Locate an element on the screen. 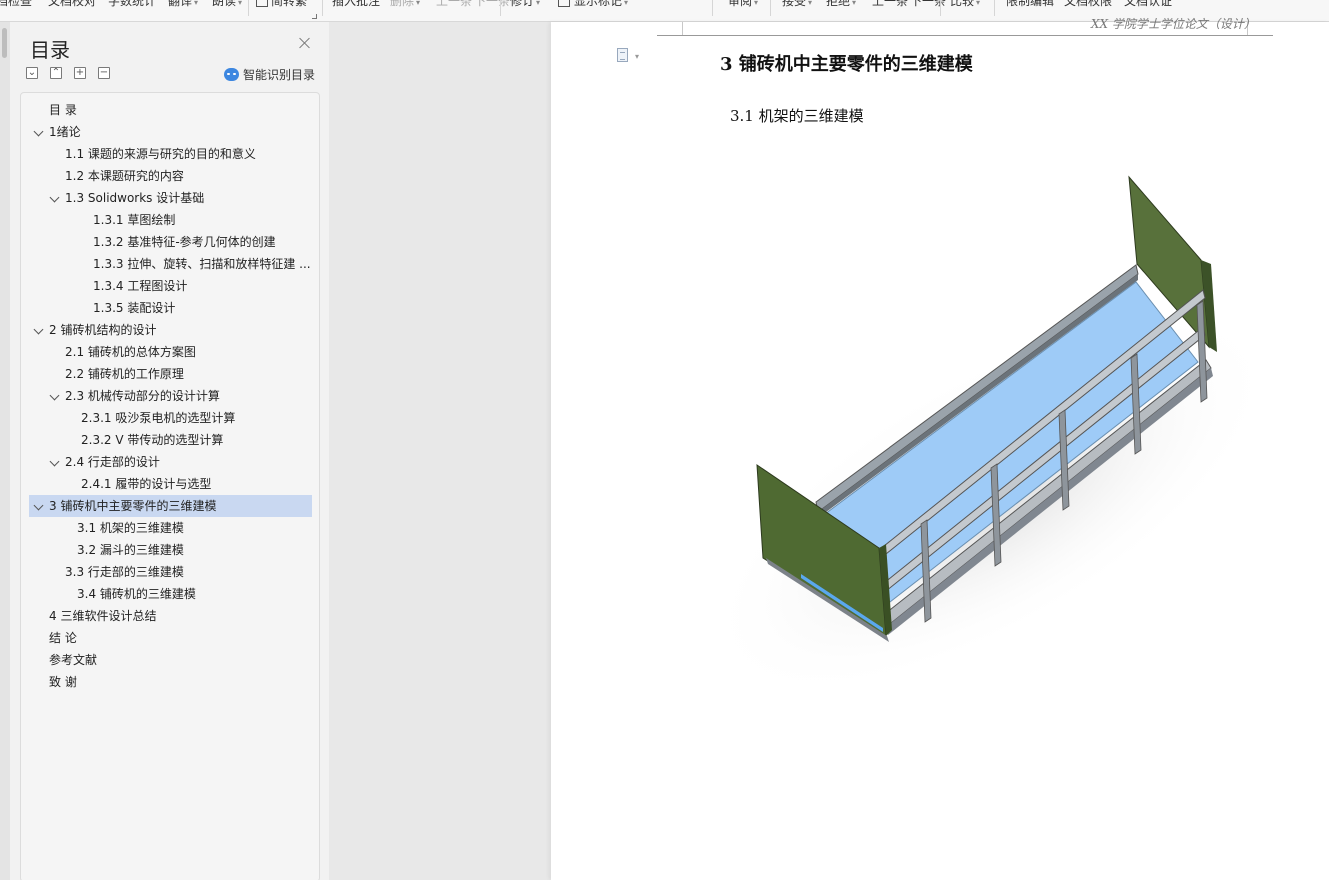 The width and height of the screenshot is (1329, 880). toc-item: 1绪论 is located at coordinates (170, 132).